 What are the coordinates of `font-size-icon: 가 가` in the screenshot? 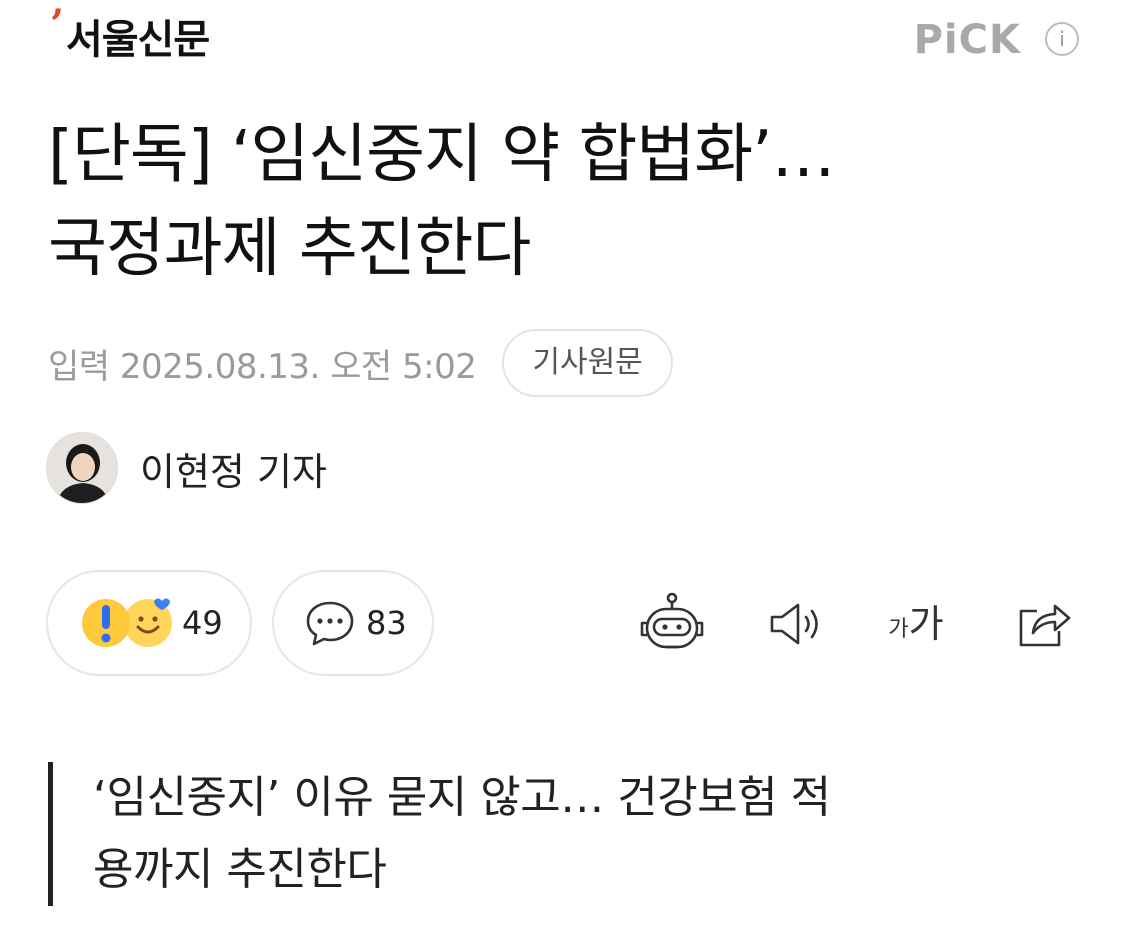 It's located at (915, 624).